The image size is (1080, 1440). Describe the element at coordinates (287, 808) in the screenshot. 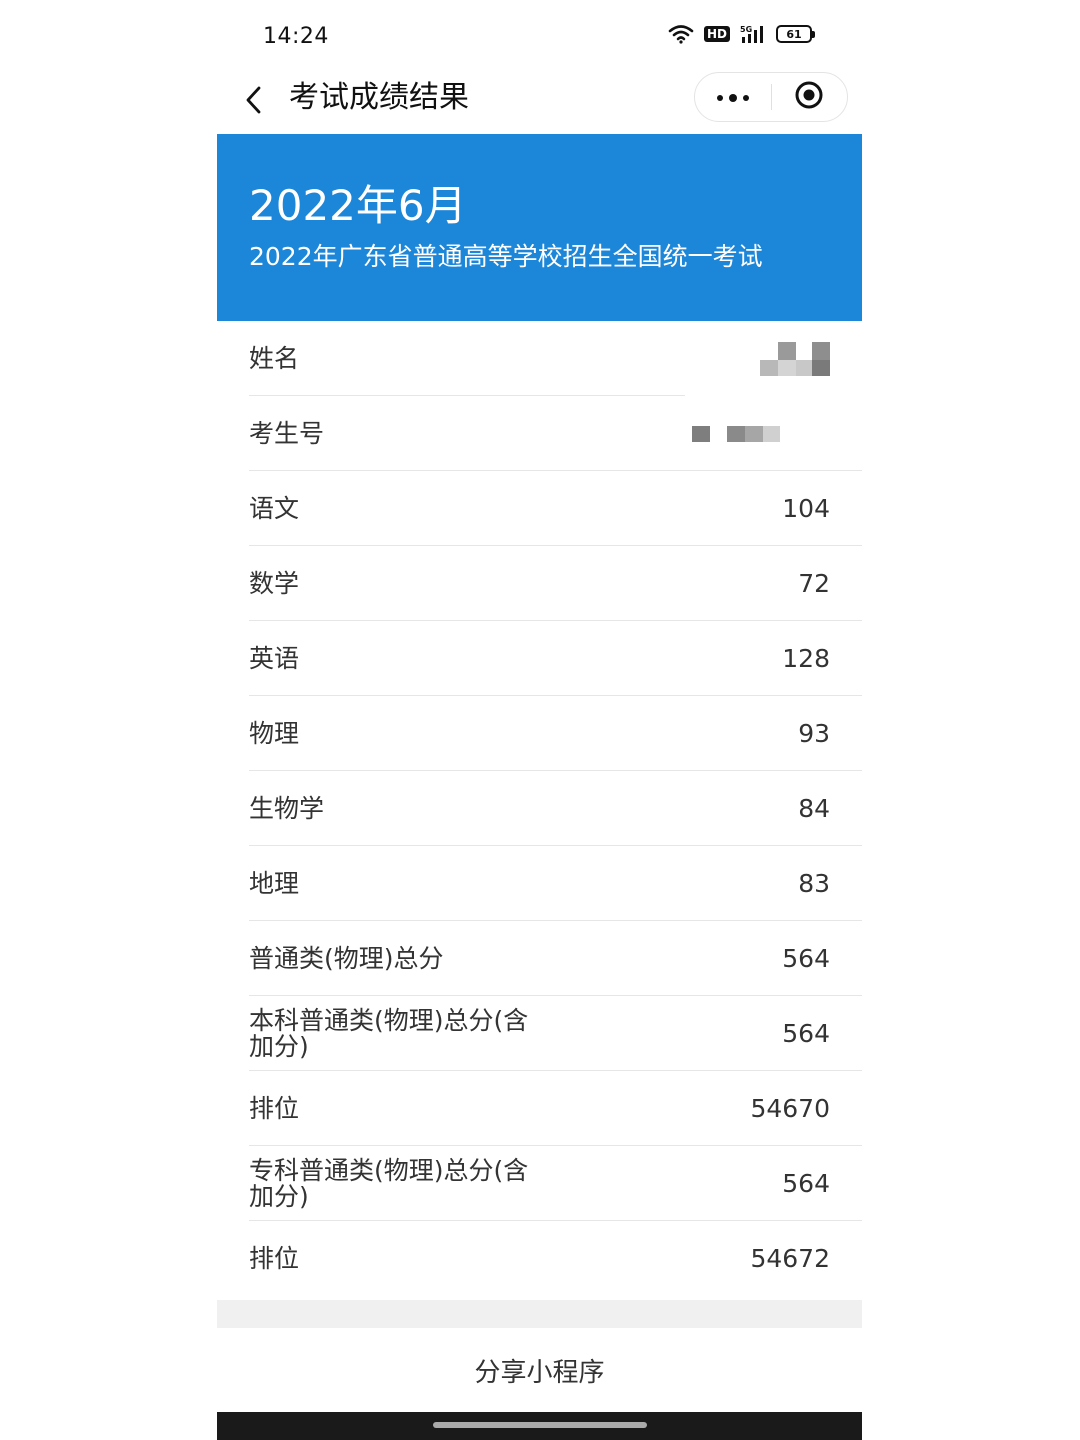

I see `row-label: 生物学` at that location.